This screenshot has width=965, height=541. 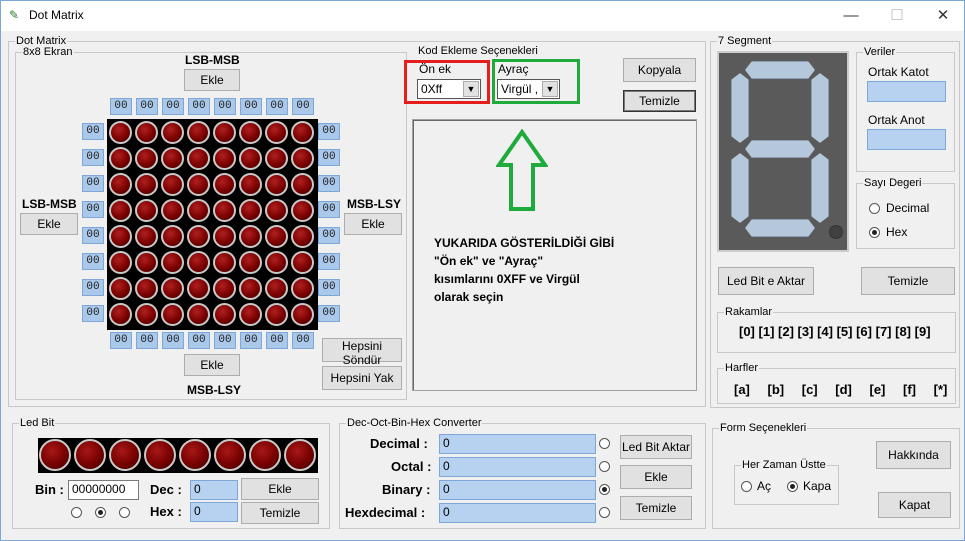 What do you see at coordinates (913, 455) in the screenshot?
I see `about-button: Hakkında` at bounding box center [913, 455].